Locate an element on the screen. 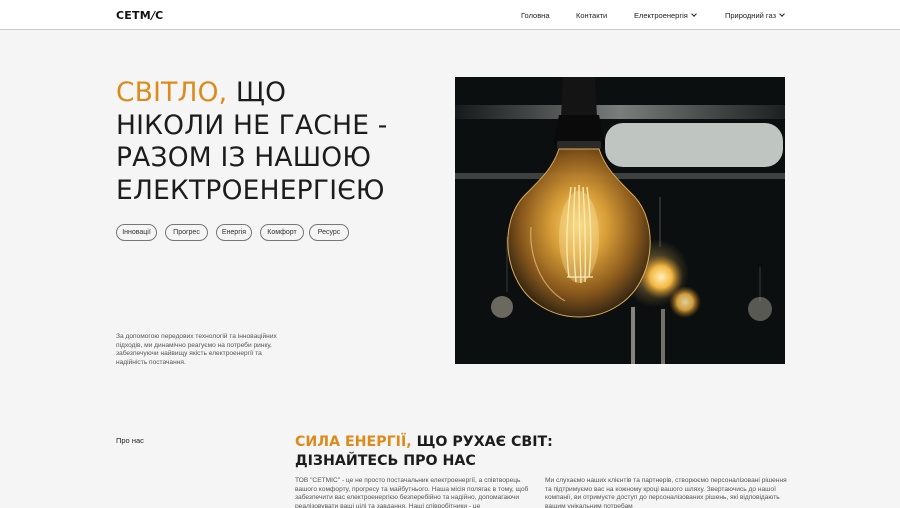  nav-electricity: Електроенергія is located at coordinates (665, 15).